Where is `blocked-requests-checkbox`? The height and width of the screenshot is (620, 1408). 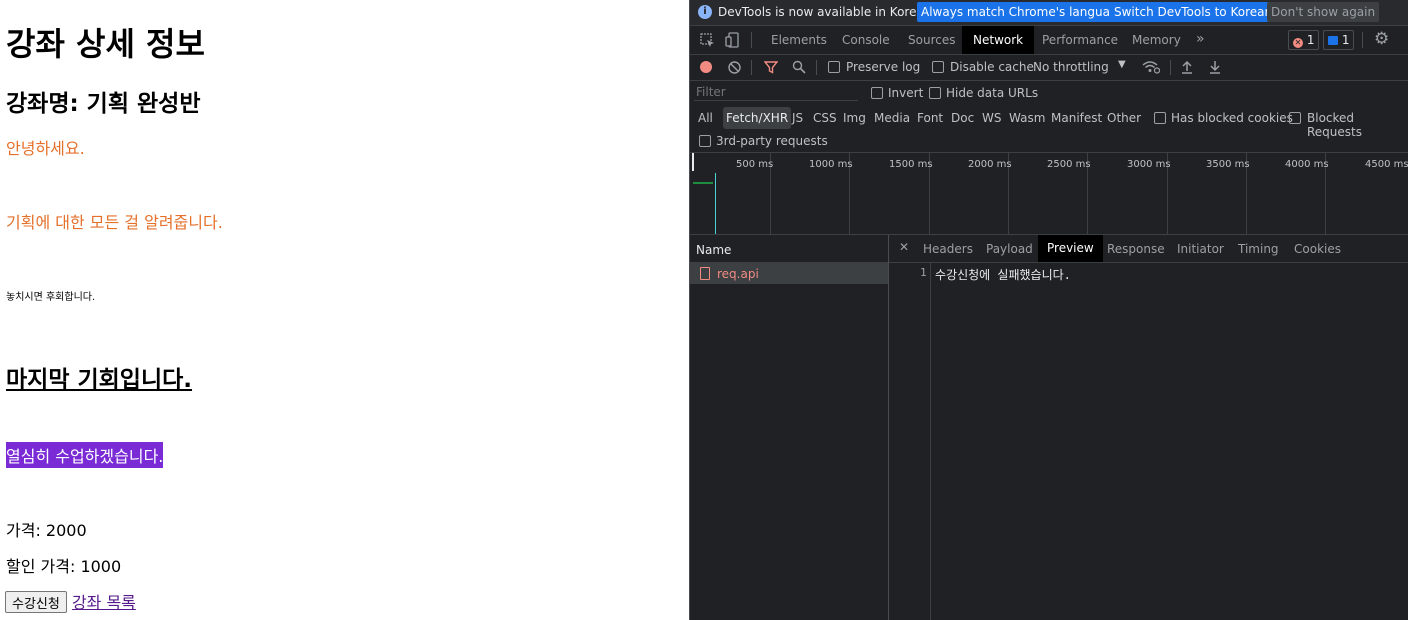
blocked-requests-checkbox is located at coordinates (1295, 118).